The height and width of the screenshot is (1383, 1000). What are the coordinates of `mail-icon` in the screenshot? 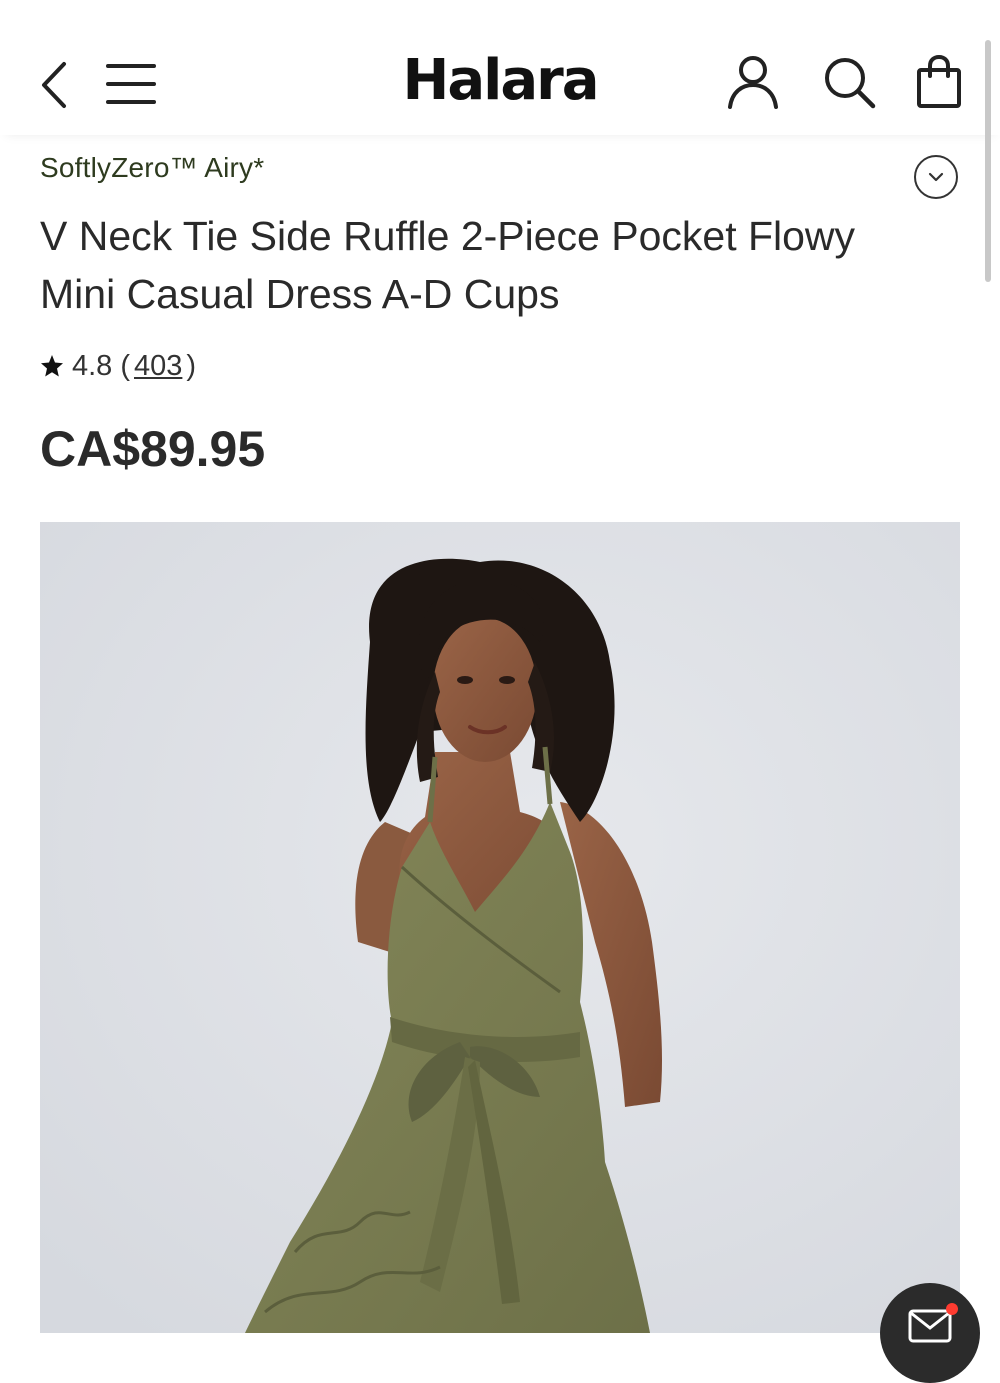 It's located at (930, 1326).